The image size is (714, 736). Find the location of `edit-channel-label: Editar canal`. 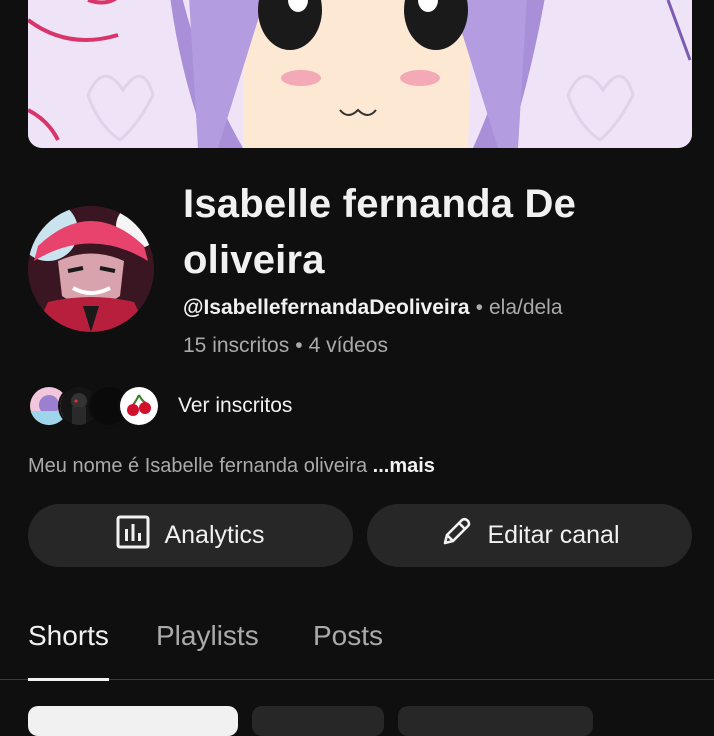

edit-channel-label: Editar canal is located at coordinates (553, 535).